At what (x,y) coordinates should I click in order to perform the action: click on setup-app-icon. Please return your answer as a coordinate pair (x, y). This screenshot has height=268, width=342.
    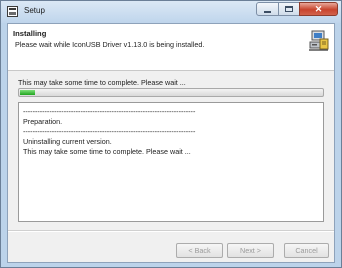
    Looking at the image, I should click on (12, 11).